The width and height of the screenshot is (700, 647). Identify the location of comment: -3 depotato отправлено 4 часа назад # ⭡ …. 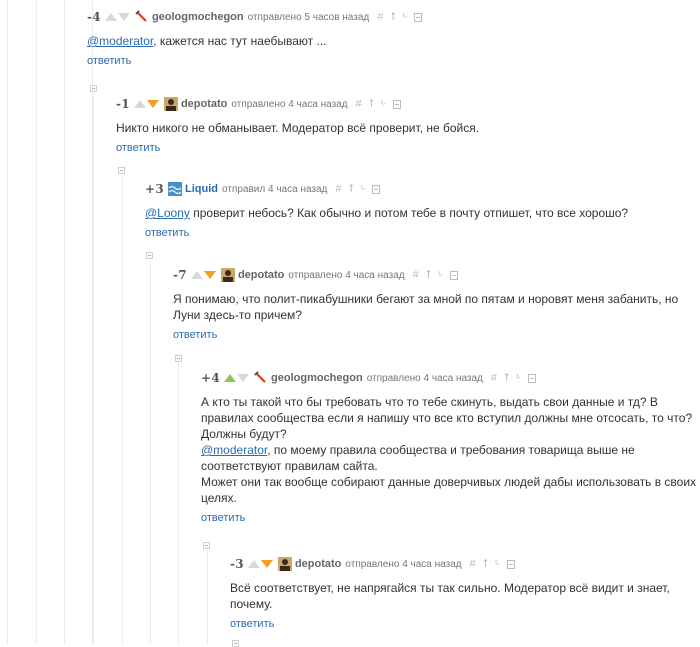
(465, 593).